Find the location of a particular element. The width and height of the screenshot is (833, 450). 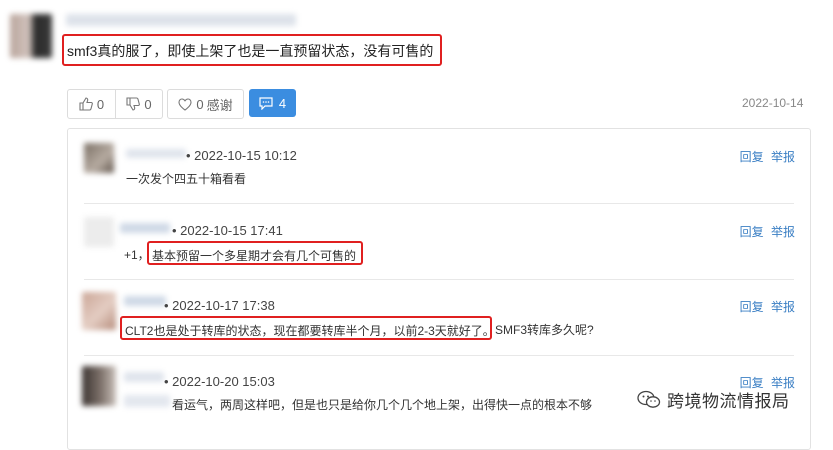

reply-prefix: +1， is located at coordinates (137, 255).